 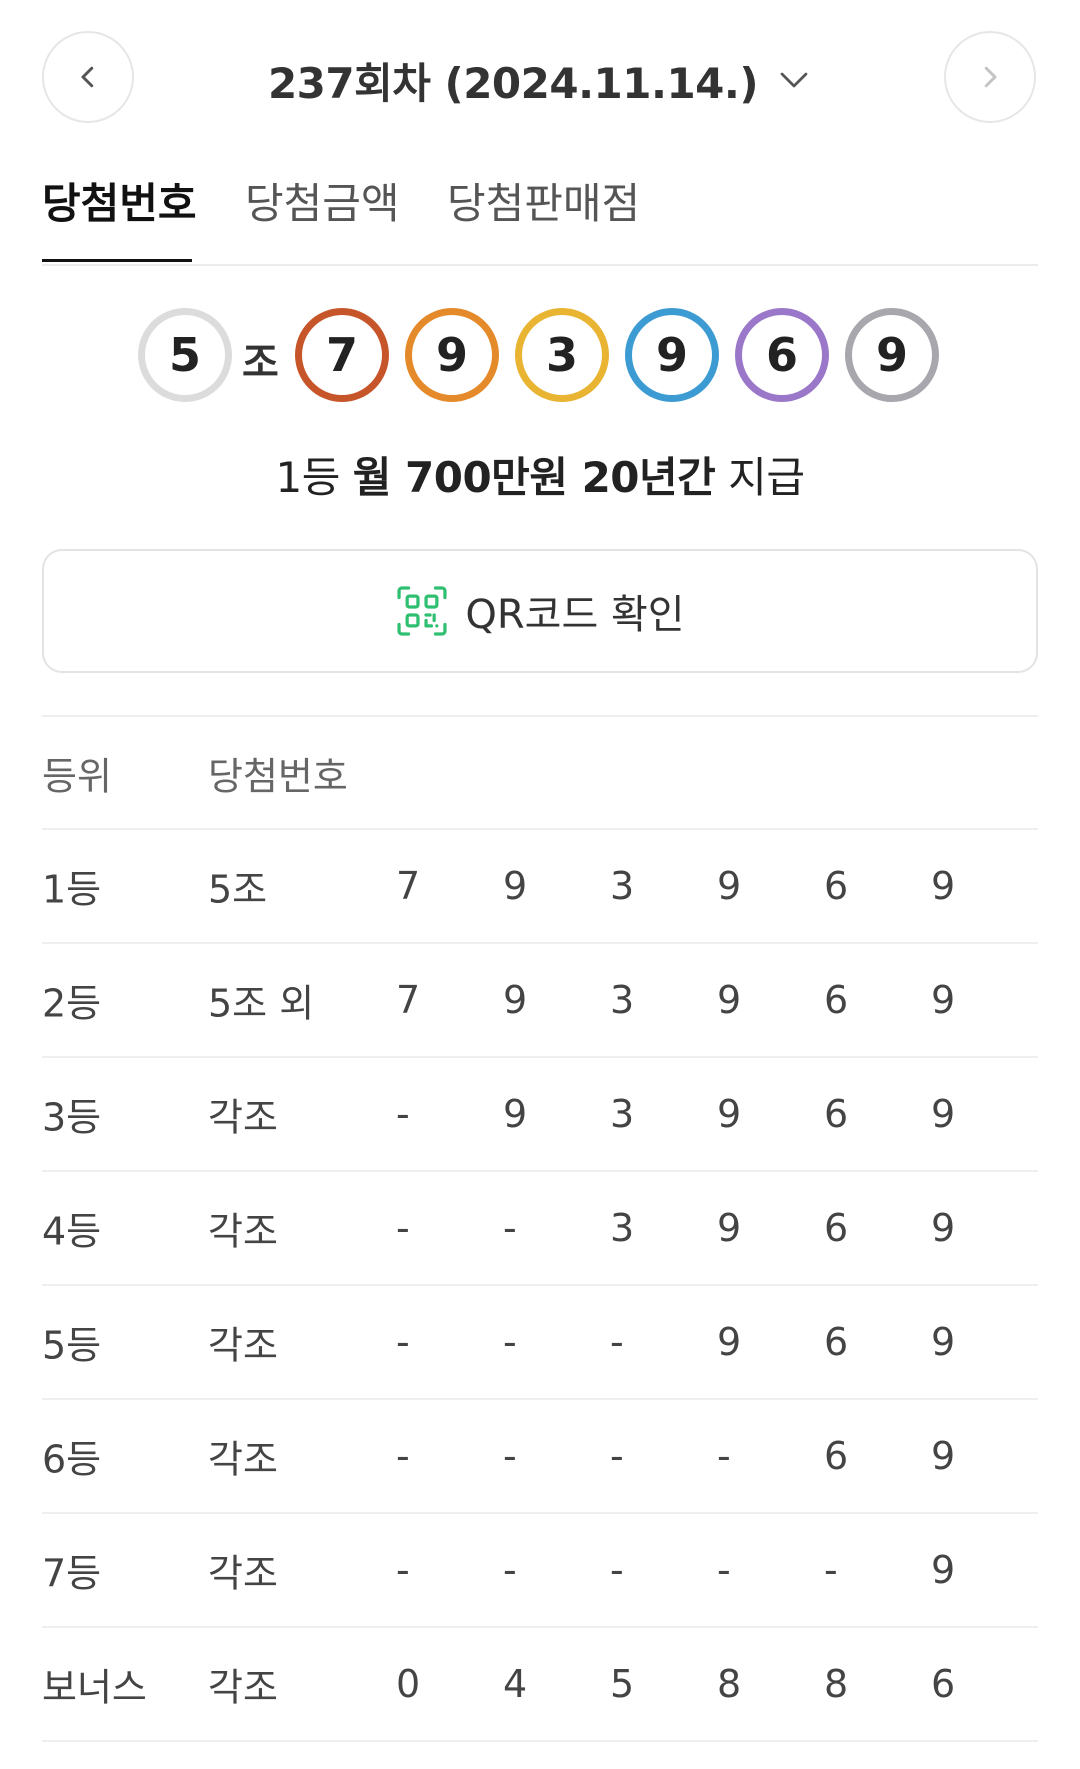 What do you see at coordinates (794, 80) in the screenshot?
I see `chevron-down-icon` at bounding box center [794, 80].